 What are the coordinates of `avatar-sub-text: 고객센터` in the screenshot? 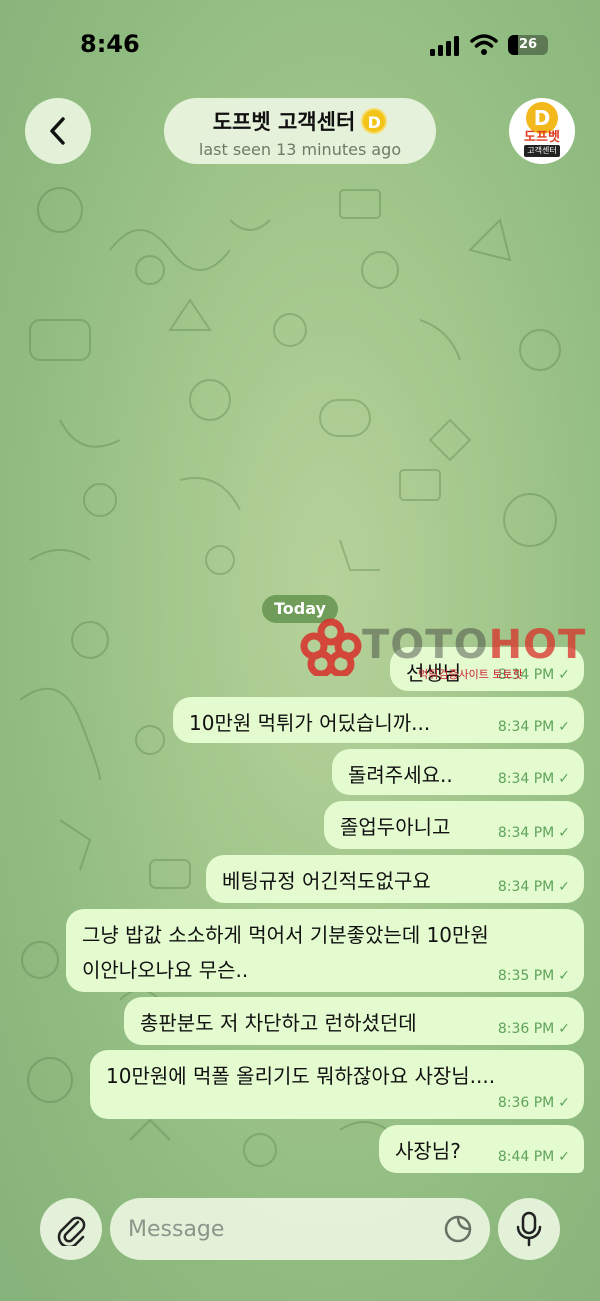 It's located at (542, 151).